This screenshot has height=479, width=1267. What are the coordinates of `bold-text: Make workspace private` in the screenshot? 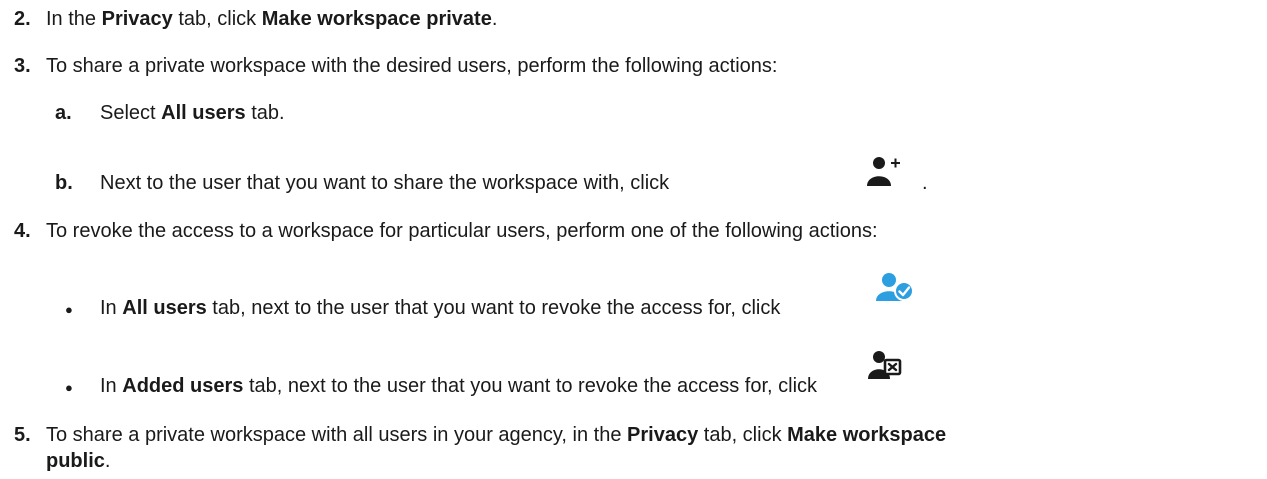 It's located at (376, 19).